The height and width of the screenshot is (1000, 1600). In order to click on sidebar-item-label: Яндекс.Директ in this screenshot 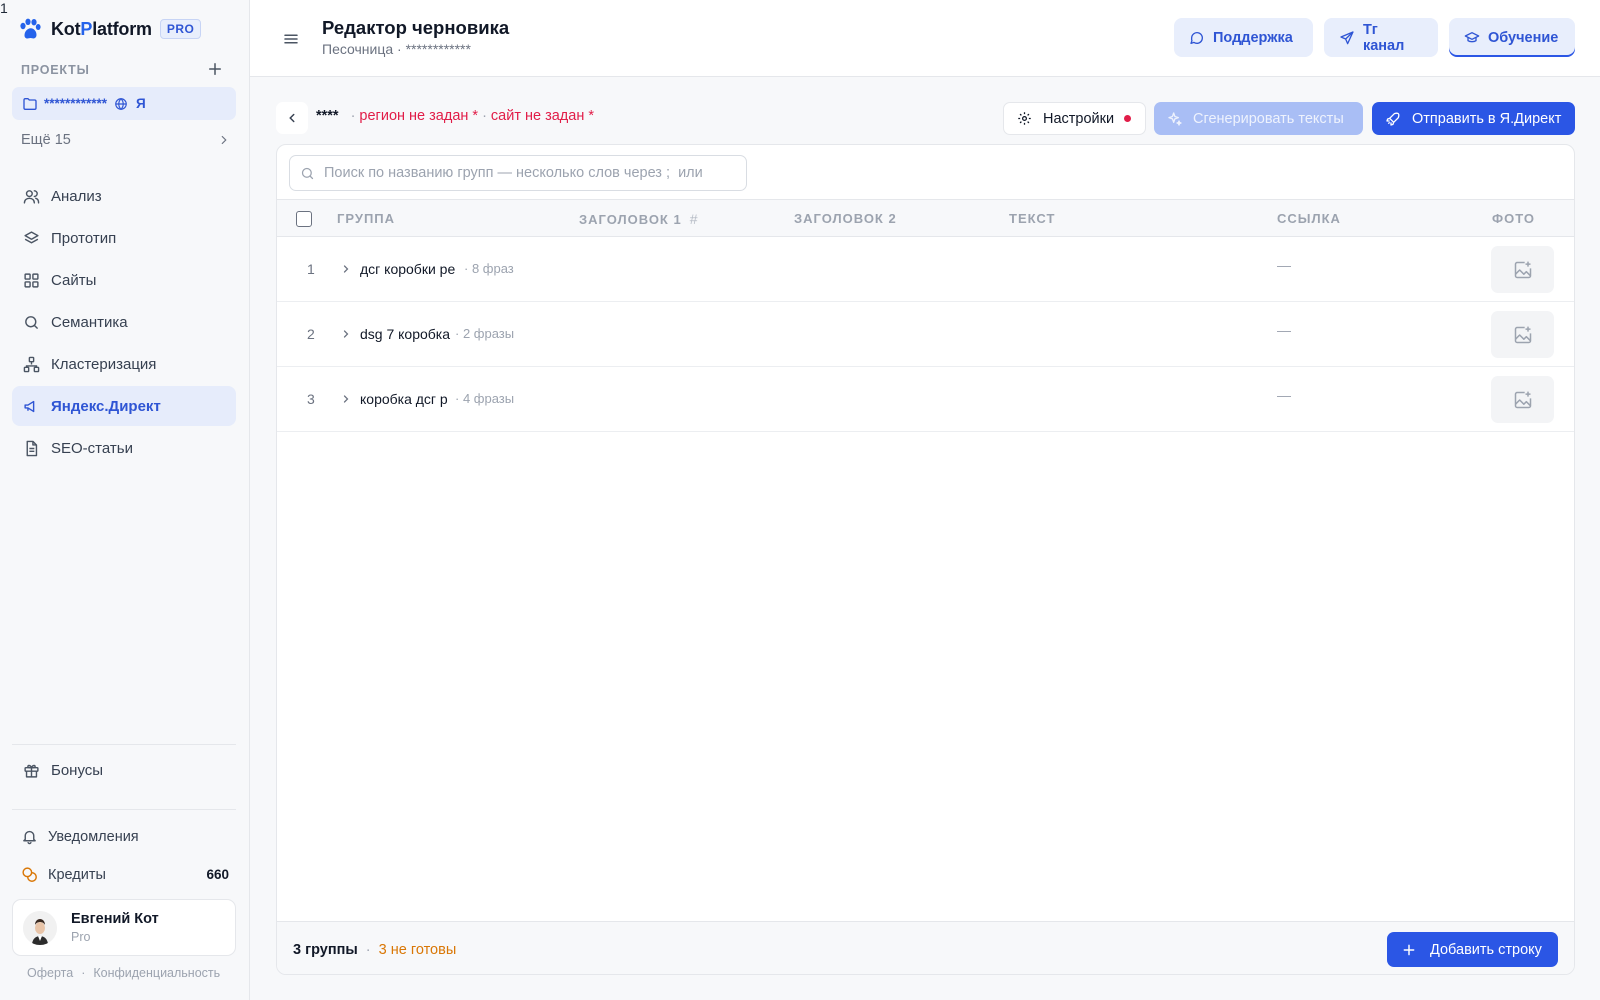, I will do `click(106, 406)`.